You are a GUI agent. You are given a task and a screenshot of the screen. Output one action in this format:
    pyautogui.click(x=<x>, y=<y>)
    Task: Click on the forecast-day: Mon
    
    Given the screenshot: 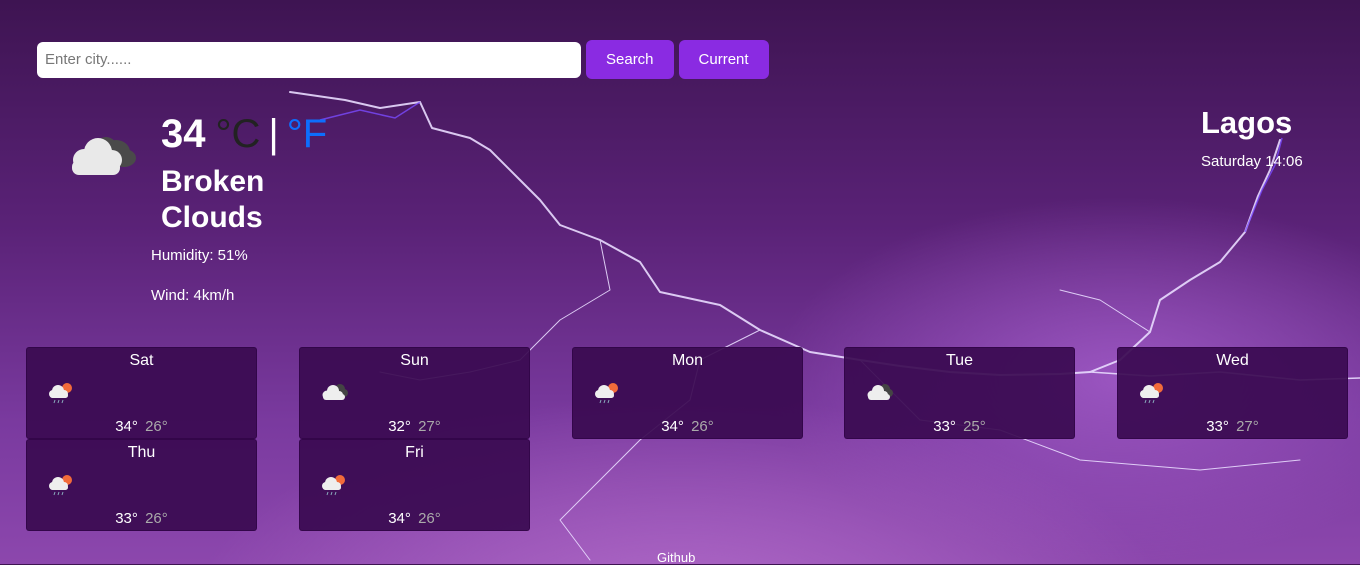 What is the action you would take?
    pyautogui.click(x=687, y=360)
    